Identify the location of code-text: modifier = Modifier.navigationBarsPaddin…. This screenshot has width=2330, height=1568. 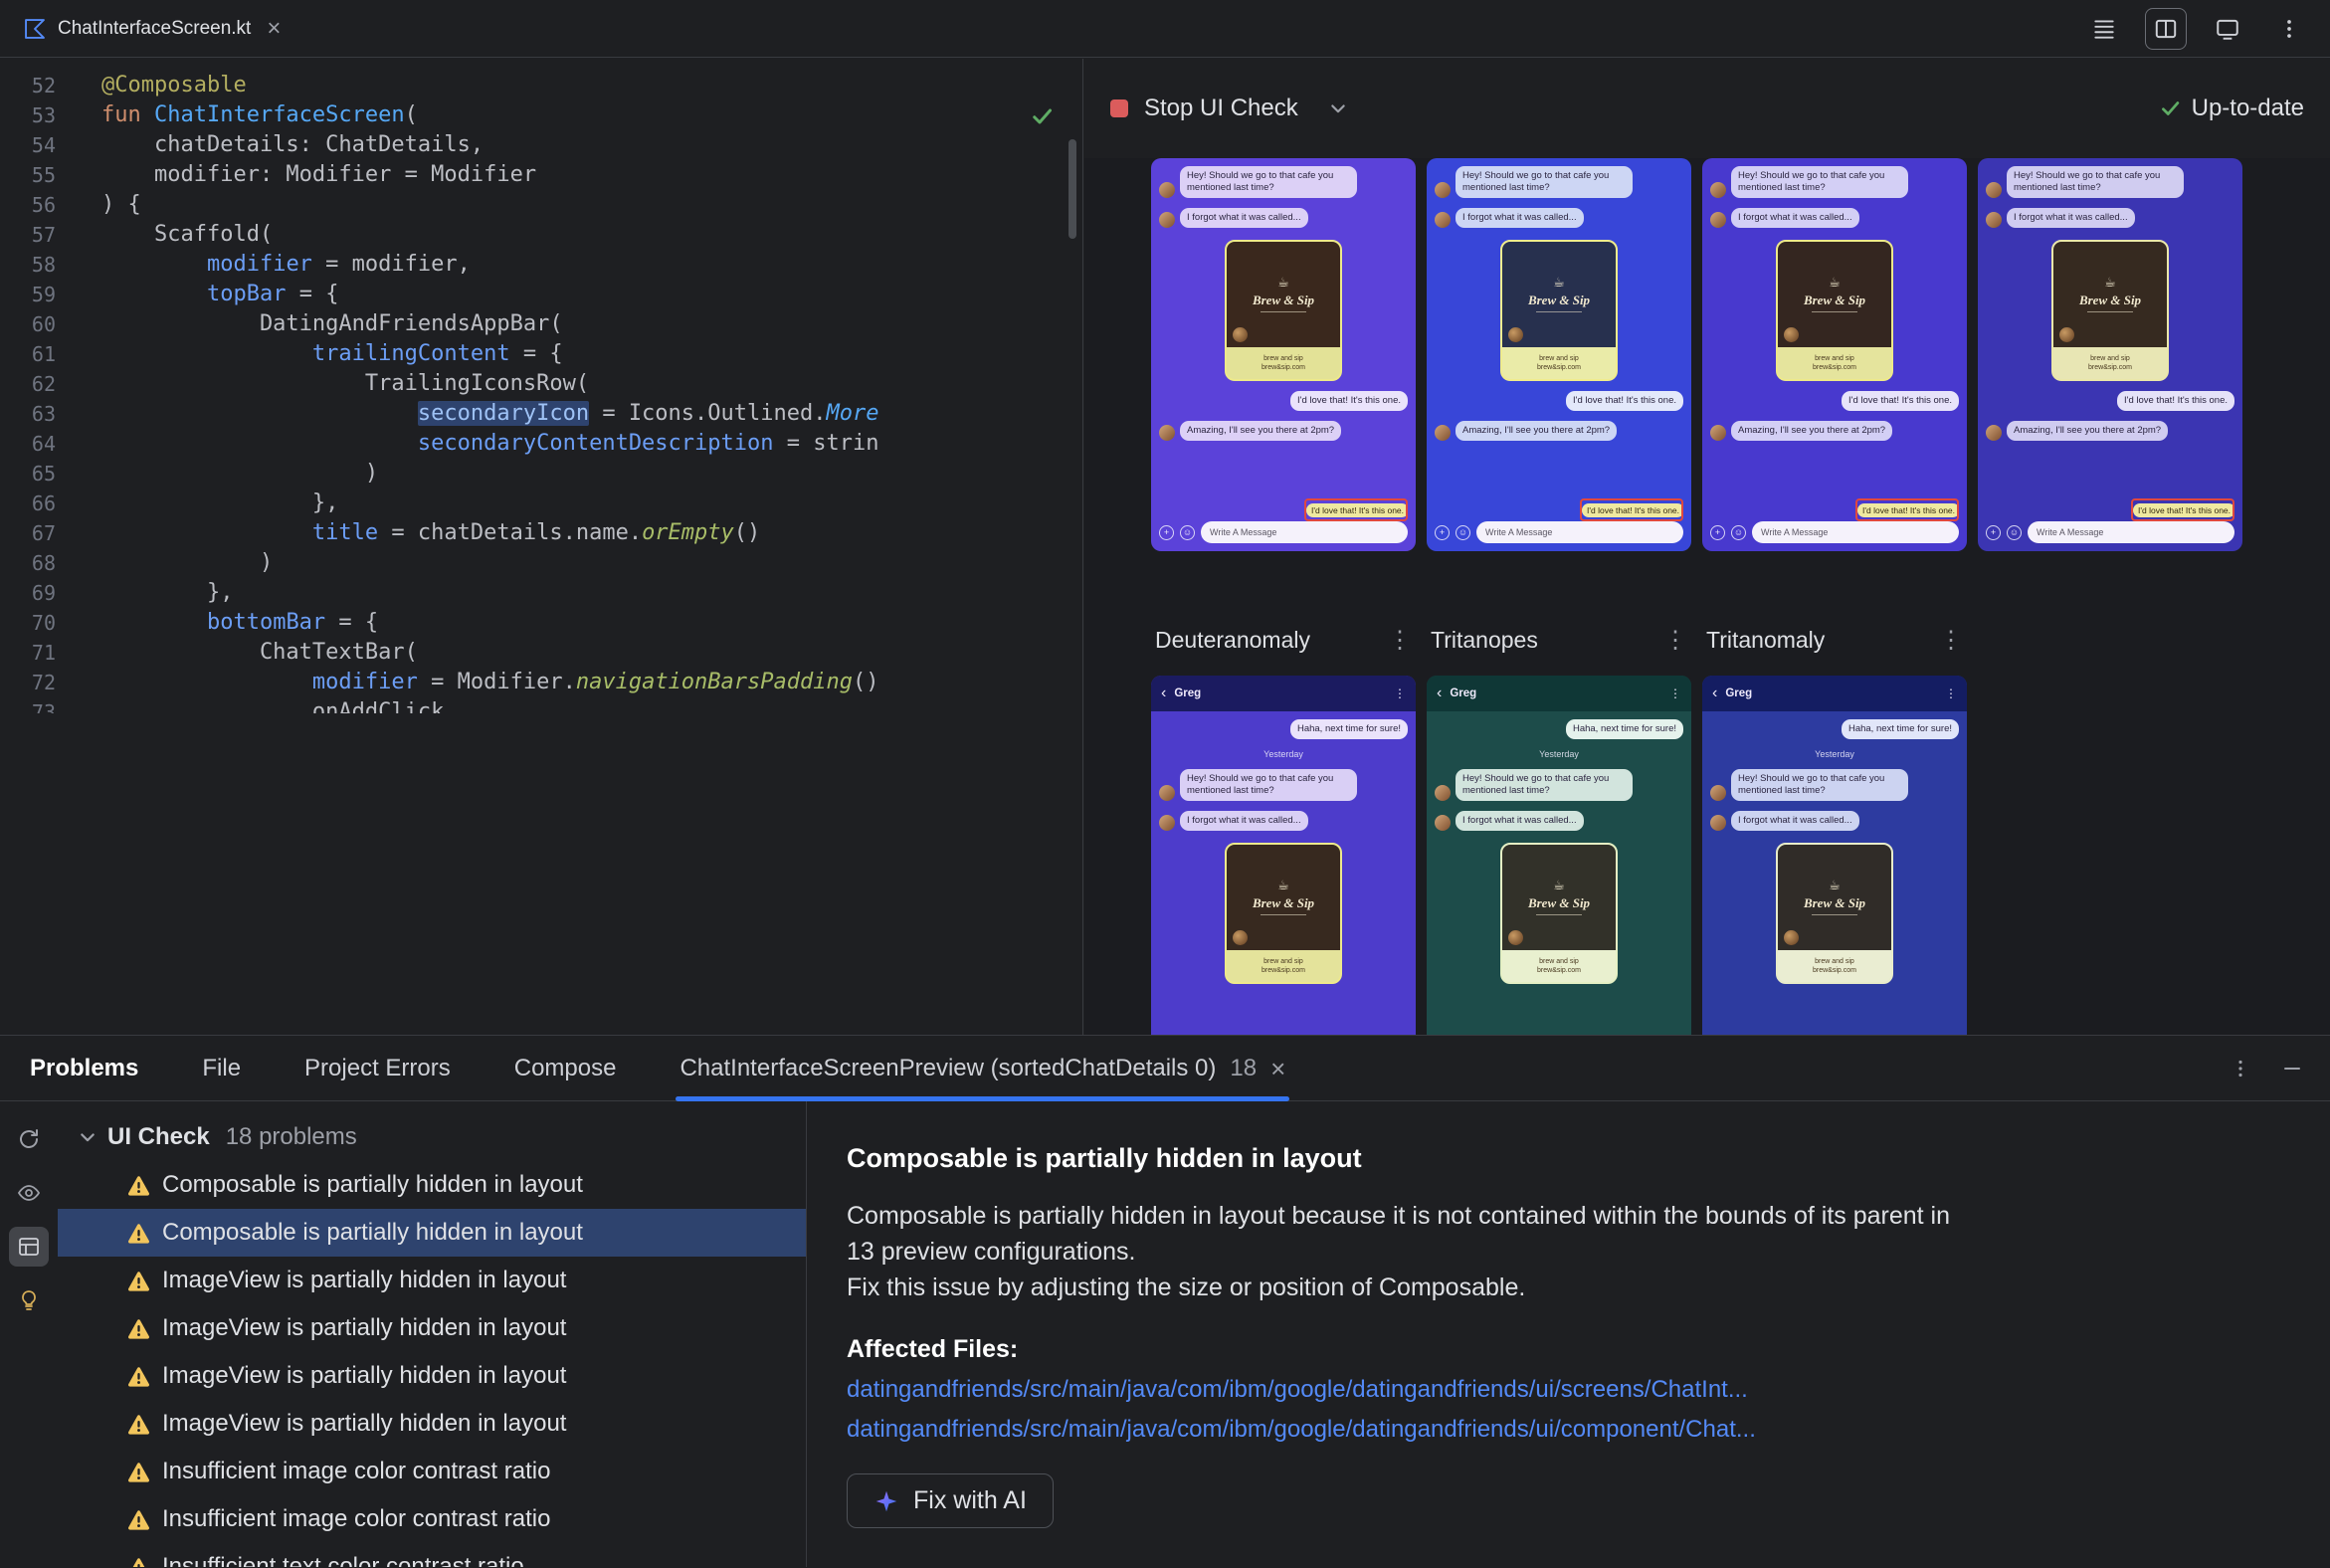
(595, 682).